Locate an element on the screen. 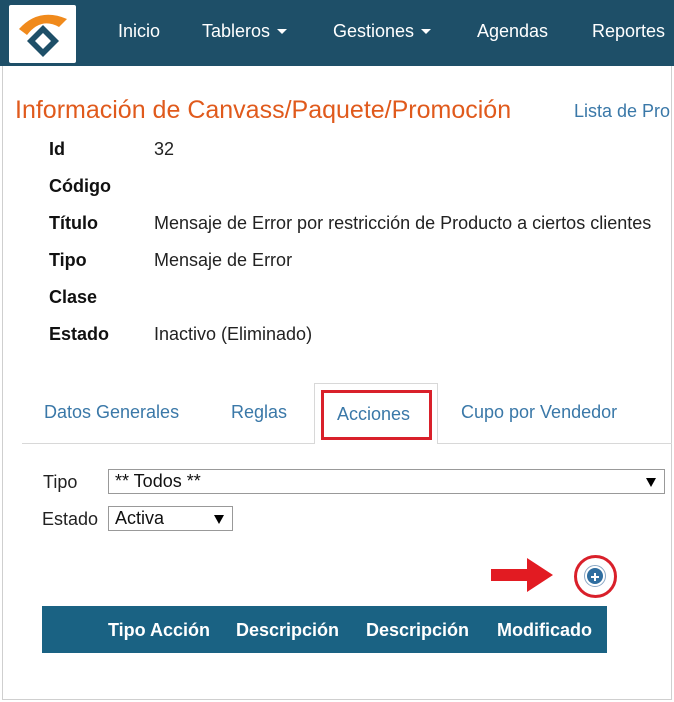  estado-label: Estado is located at coordinates (79, 334).